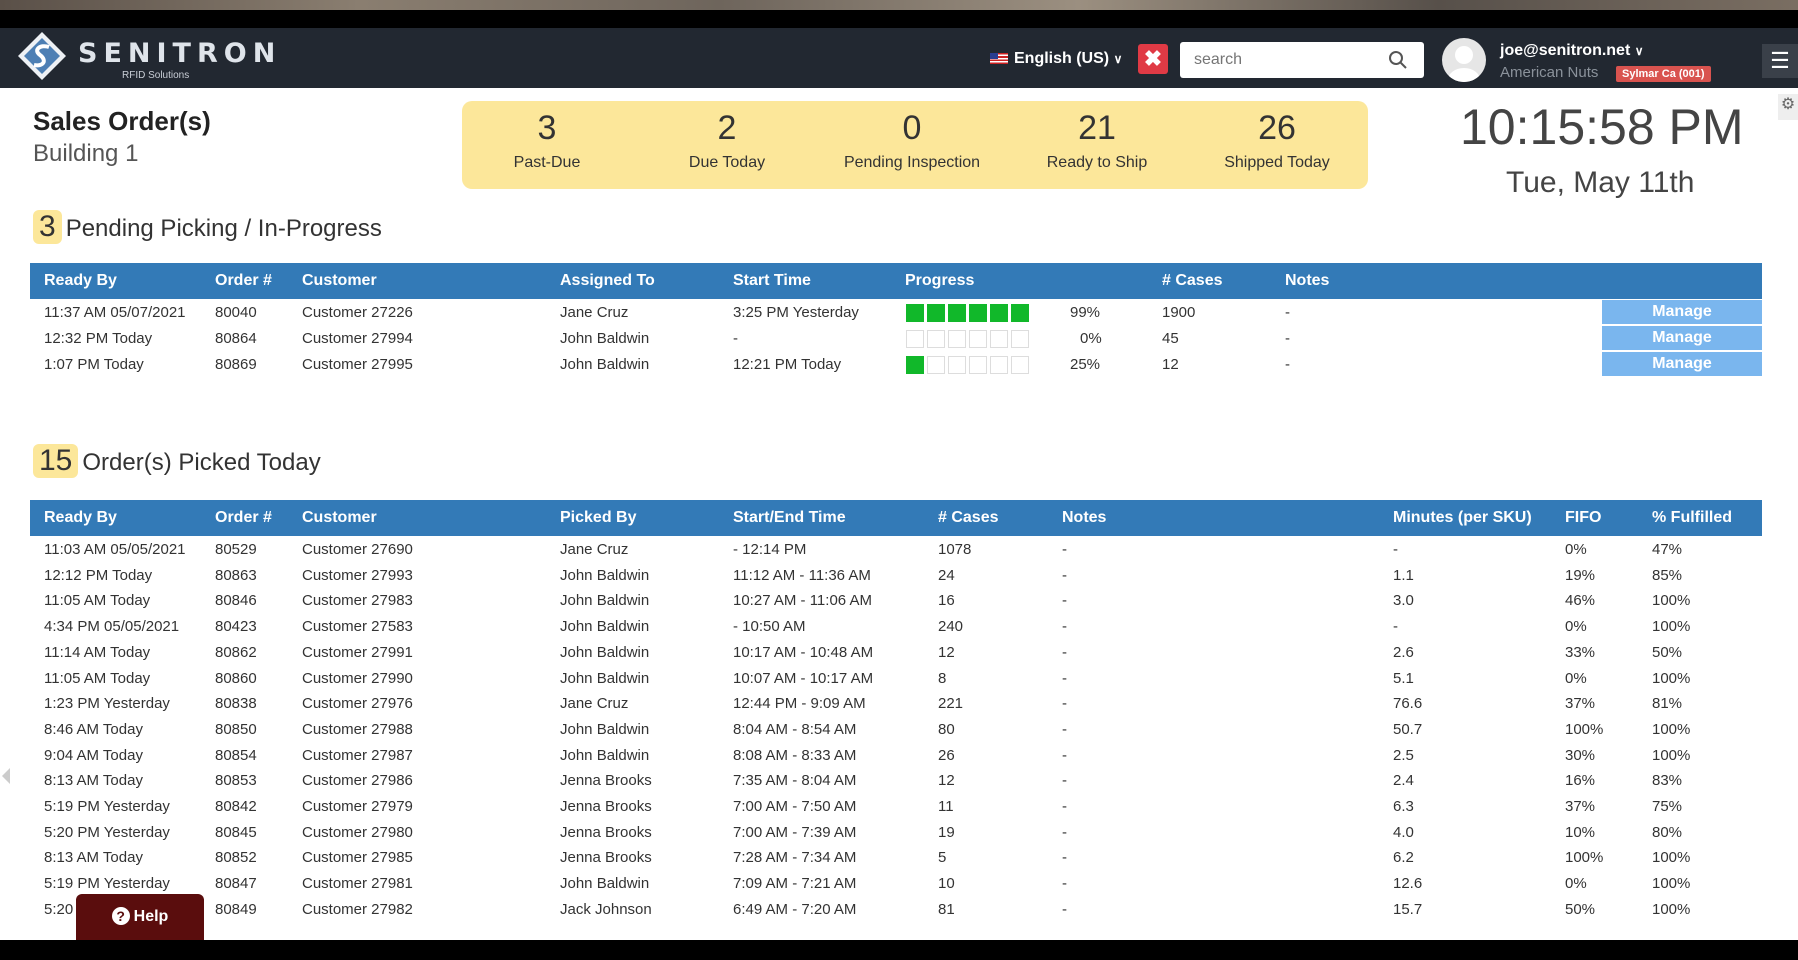 Image resolution: width=1798 pixels, height=960 pixels. I want to click on cell-customer: Customer 27993, so click(357, 575).